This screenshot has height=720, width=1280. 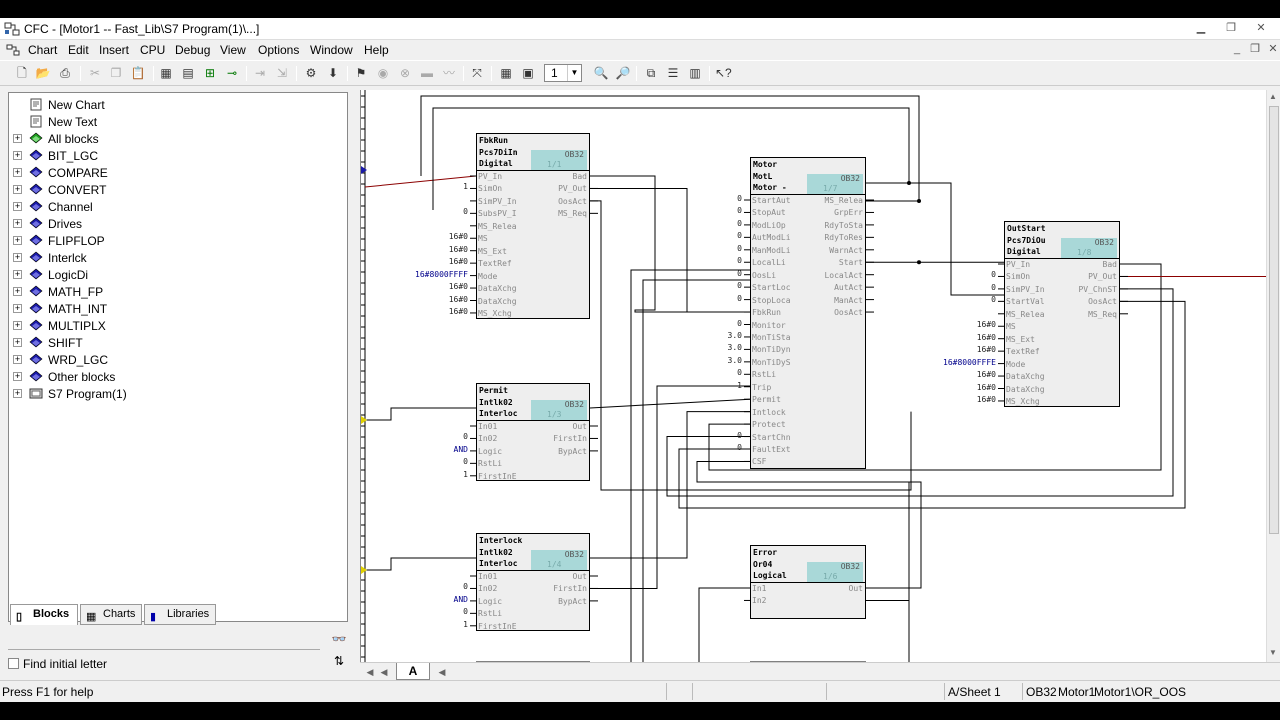 I want to click on output-pin: MS_Req, so click(x=1102, y=315).